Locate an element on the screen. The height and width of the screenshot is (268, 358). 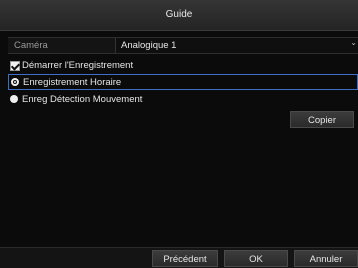
ok-button: OK is located at coordinates (256, 258).